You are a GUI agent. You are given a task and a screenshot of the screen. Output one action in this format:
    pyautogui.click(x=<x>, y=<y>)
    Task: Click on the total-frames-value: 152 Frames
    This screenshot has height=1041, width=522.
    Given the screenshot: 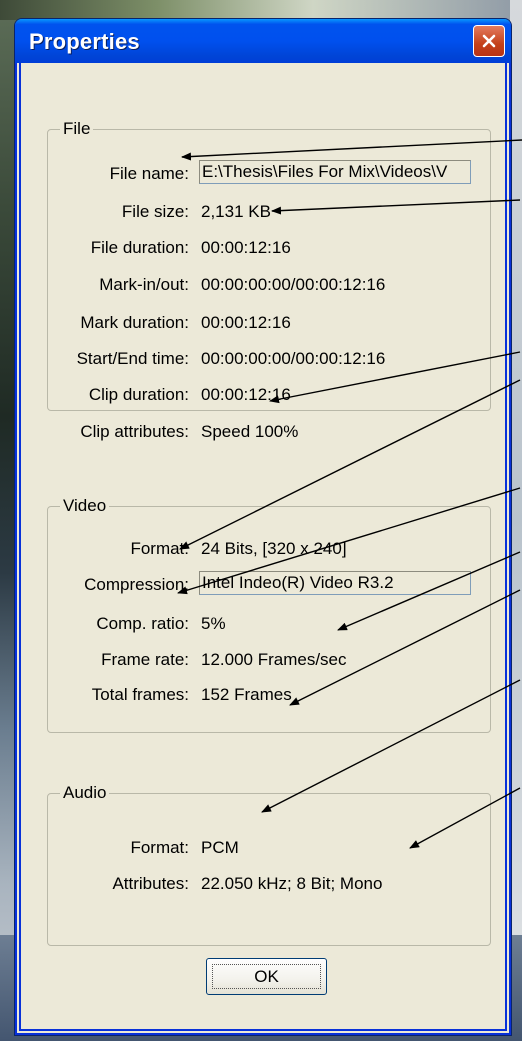 What is the action you would take?
    pyautogui.click(x=246, y=694)
    